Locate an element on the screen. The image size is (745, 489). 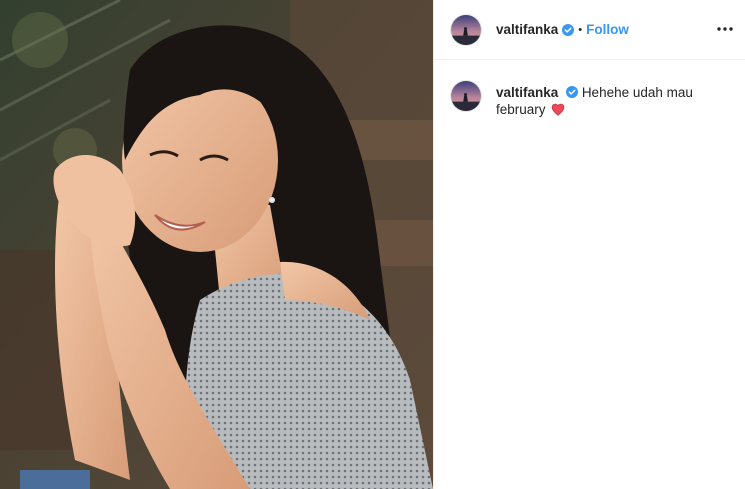
follow-button: Follow is located at coordinates (607, 29).